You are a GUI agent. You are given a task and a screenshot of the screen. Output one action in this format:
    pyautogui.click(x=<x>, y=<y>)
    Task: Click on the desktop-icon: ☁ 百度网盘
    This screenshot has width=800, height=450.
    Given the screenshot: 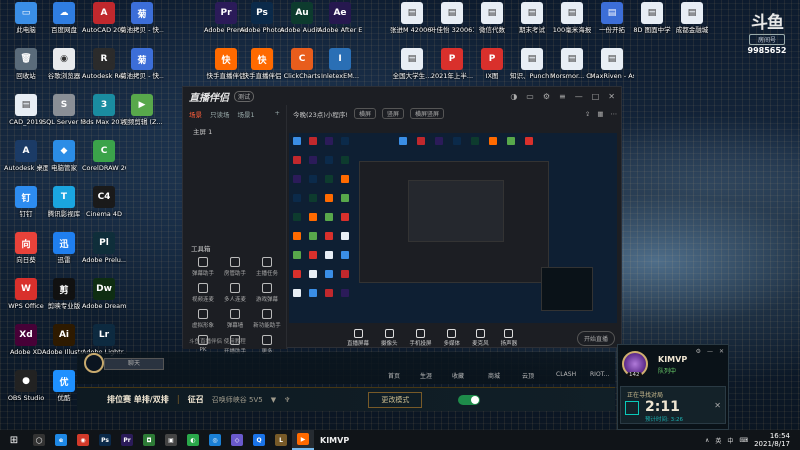 What is the action you would take?
    pyautogui.click(x=64, y=18)
    